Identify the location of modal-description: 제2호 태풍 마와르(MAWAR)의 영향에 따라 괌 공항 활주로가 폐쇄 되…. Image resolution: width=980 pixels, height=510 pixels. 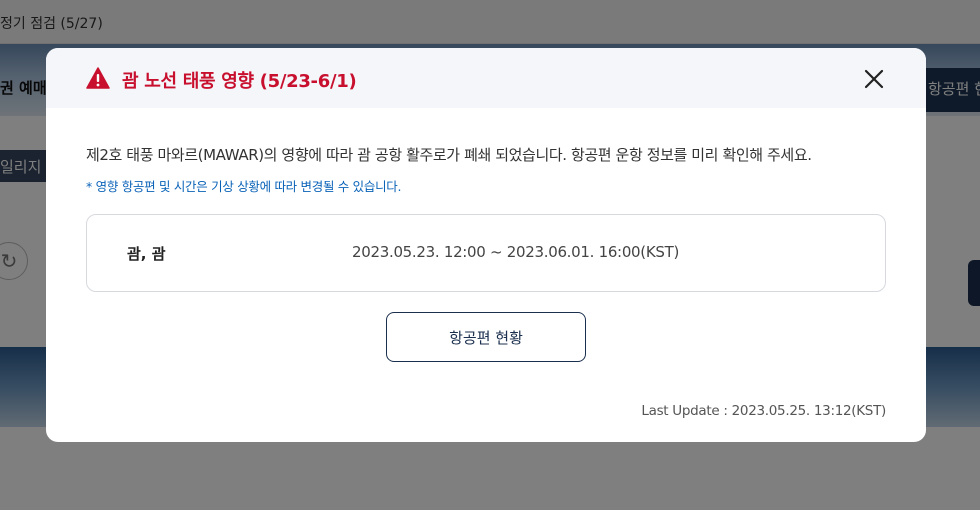
(449, 155).